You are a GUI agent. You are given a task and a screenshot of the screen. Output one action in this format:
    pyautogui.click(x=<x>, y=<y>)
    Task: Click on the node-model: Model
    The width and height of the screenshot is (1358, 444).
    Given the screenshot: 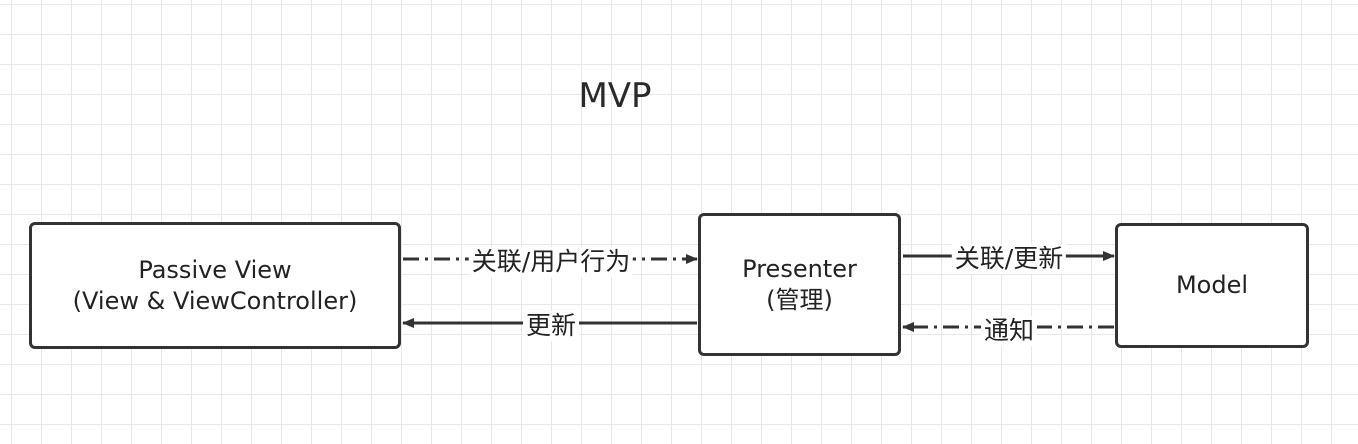 What is the action you would take?
    pyautogui.click(x=1212, y=285)
    